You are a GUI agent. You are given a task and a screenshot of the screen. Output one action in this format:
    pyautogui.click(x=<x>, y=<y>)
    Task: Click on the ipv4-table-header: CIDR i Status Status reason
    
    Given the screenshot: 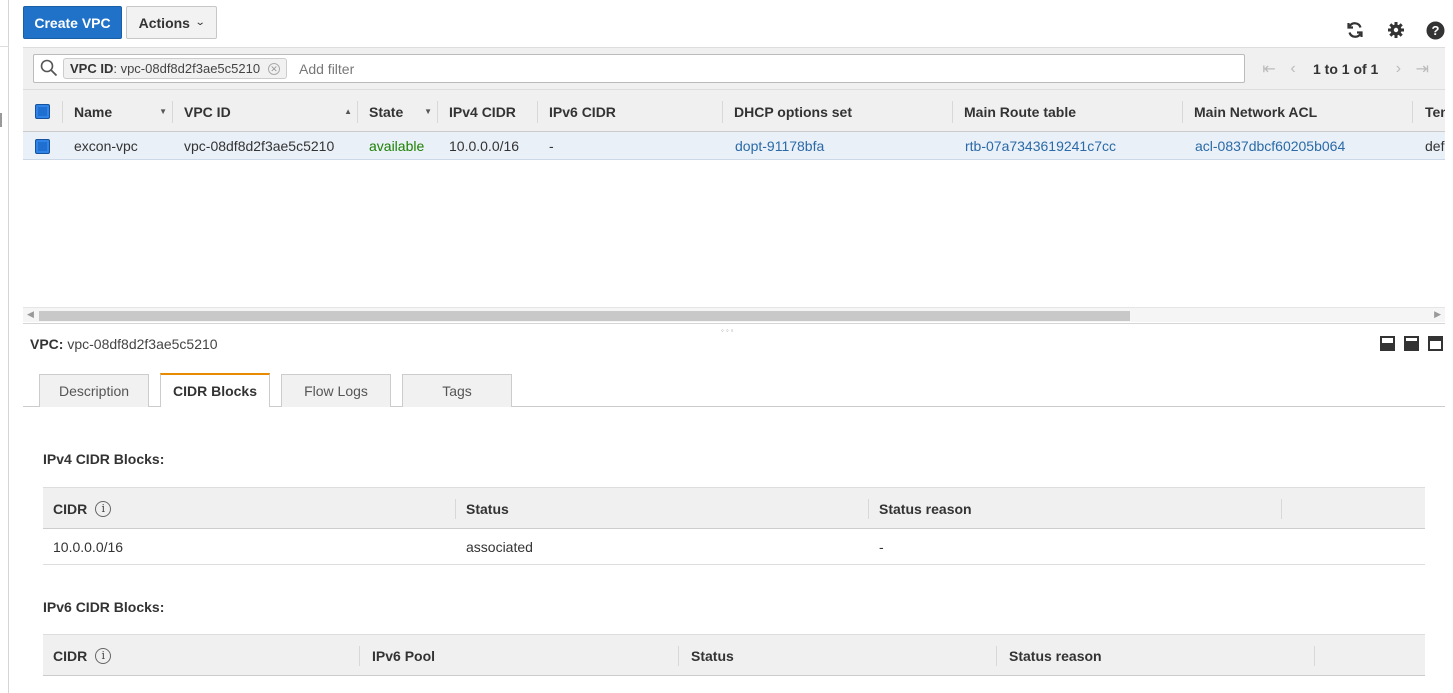 What is the action you would take?
    pyautogui.click(x=734, y=508)
    